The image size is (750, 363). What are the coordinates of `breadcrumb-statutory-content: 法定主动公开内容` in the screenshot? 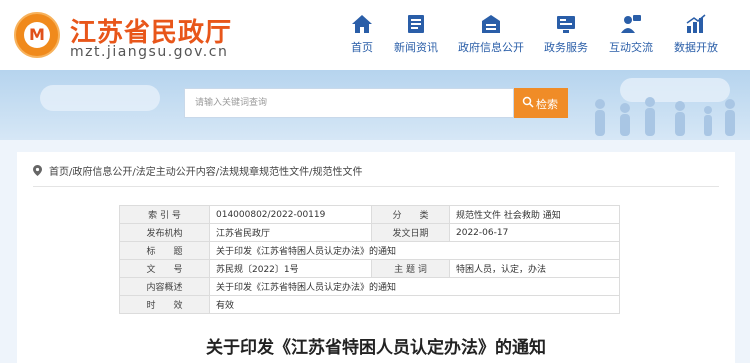 It's located at (176, 172).